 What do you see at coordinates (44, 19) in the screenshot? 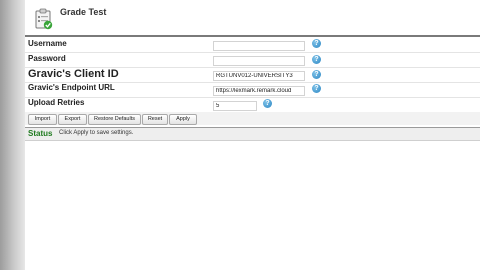
I see `clipboard-check-icon` at bounding box center [44, 19].